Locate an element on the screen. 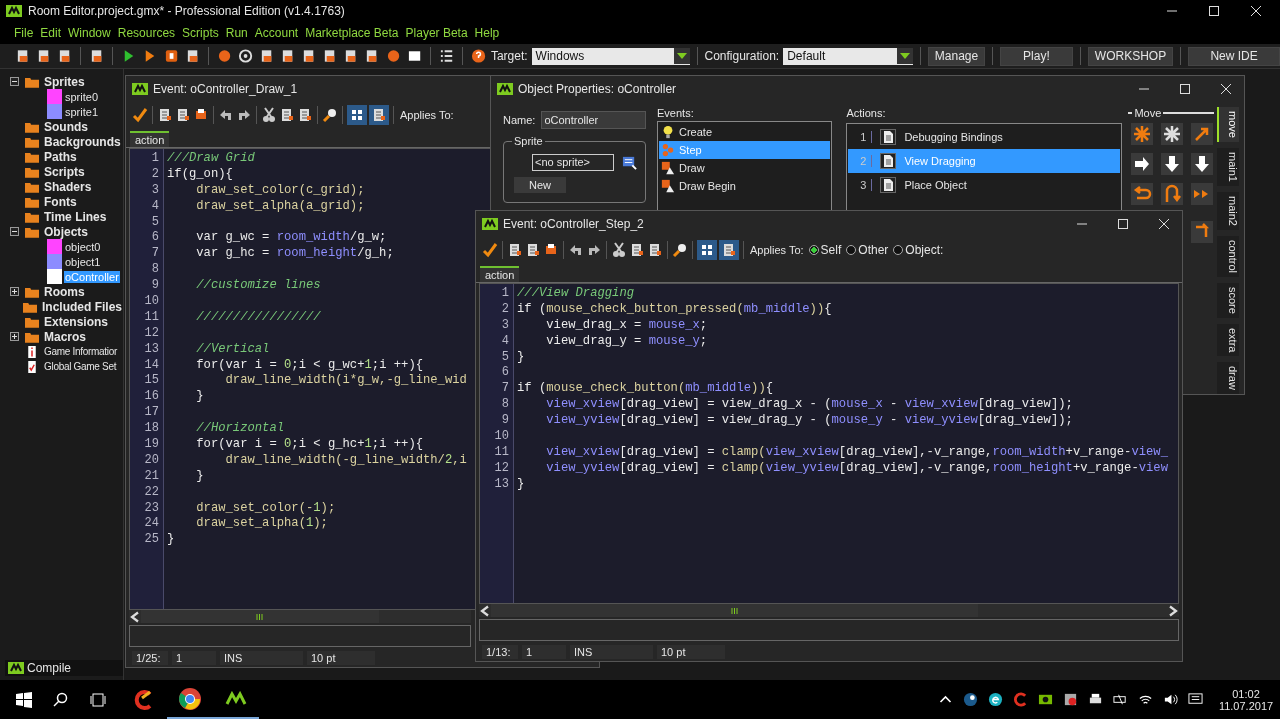 This screenshot has width=1280, height=719. room-icon is located at coordinates (414, 56).